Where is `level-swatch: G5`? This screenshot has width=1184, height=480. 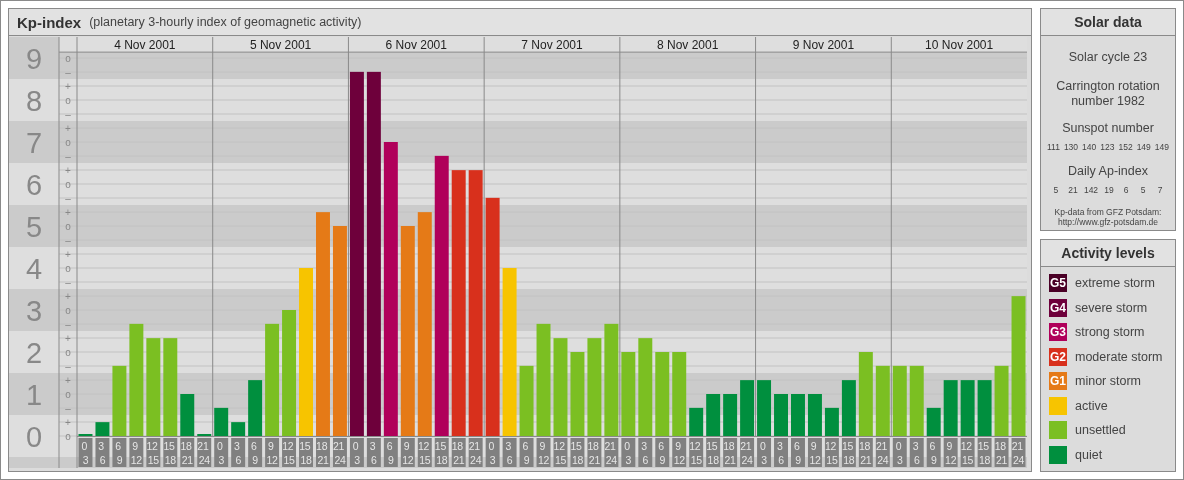
level-swatch: G5 is located at coordinates (1058, 283).